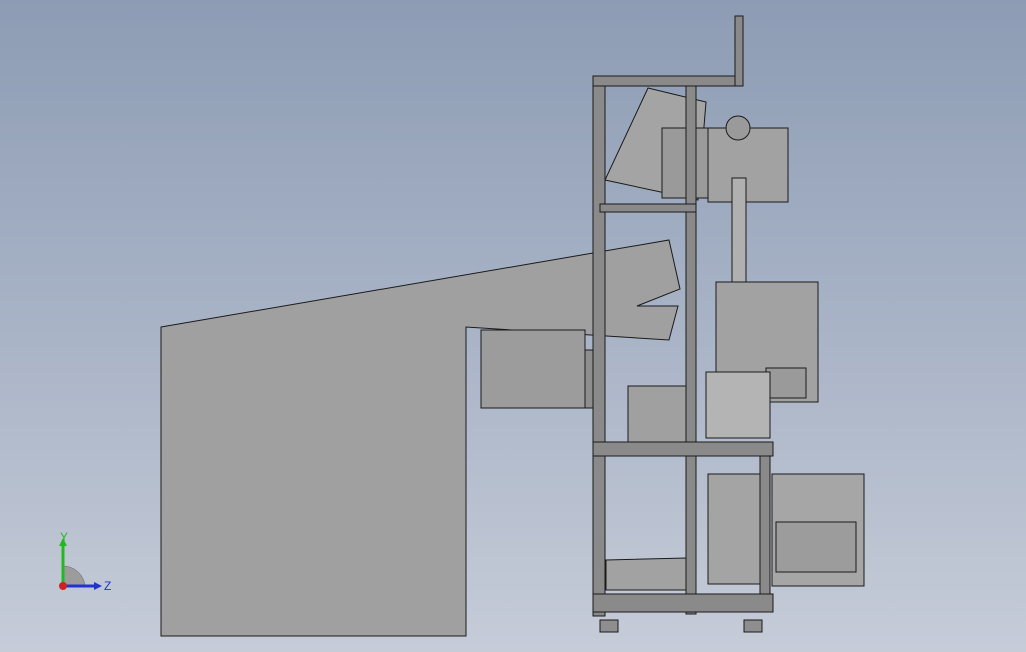 The height and width of the screenshot is (652, 1026). What do you see at coordinates (646, 574) in the screenshot?
I see `bottom-tray` at bounding box center [646, 574].